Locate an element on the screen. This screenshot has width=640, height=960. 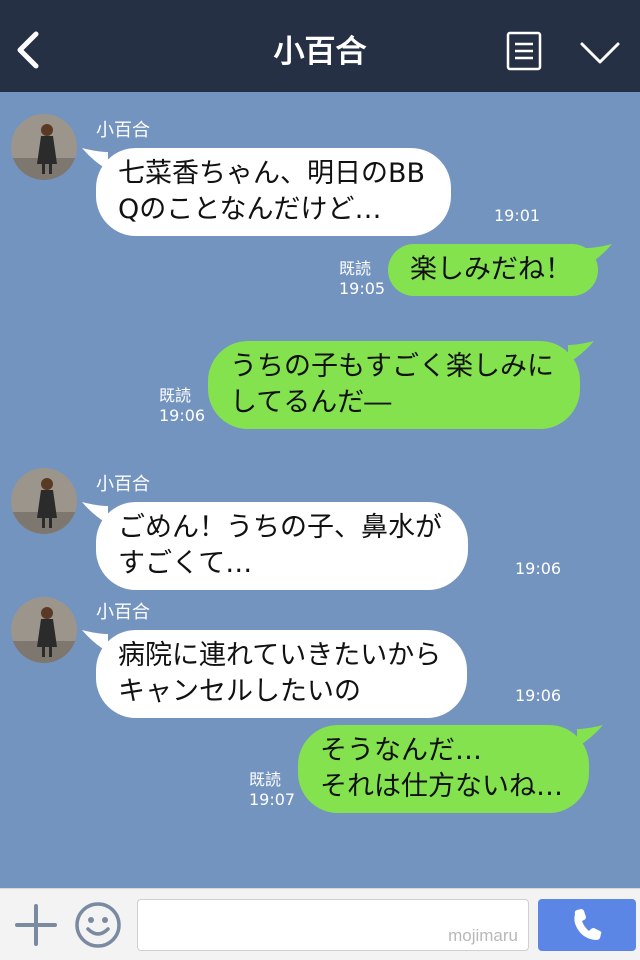
phone-icon is located at coordinates (588, 924).